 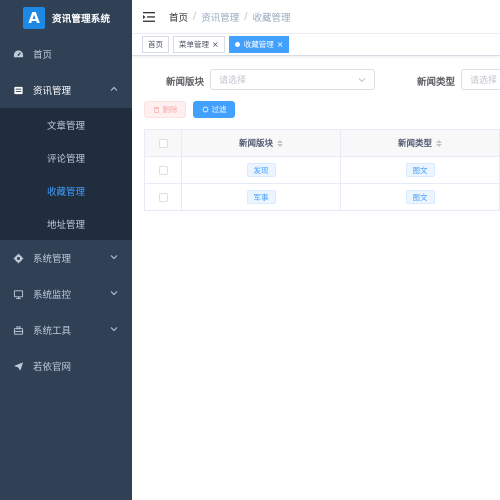 What do you see at coordinates (52, 331) in the screenshot?
I see `sidebar-item-label: 系统工具` at bounding box center [52, 331].